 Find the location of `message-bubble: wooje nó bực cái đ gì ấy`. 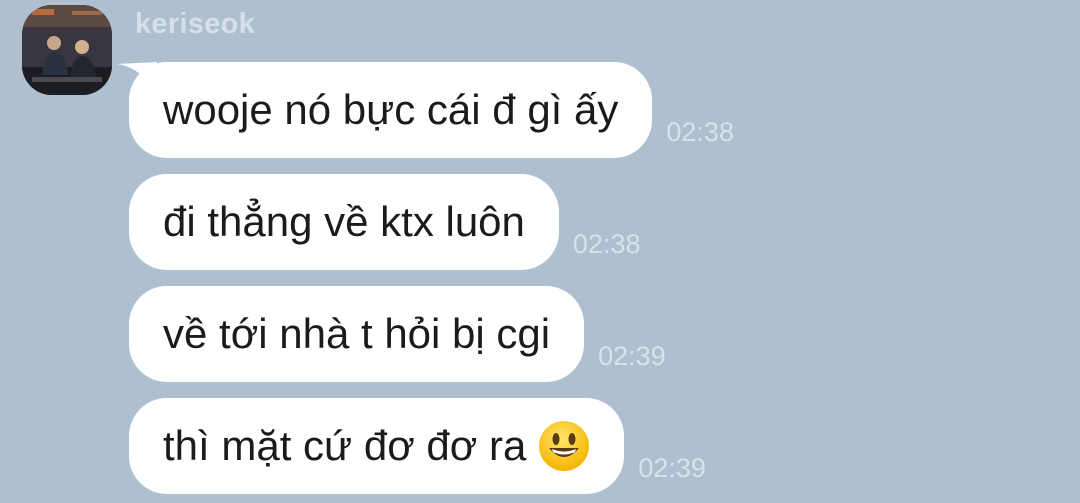

message-bubble: wooje nó bực cái đ gì ấy is located at coordinates (385, 110).